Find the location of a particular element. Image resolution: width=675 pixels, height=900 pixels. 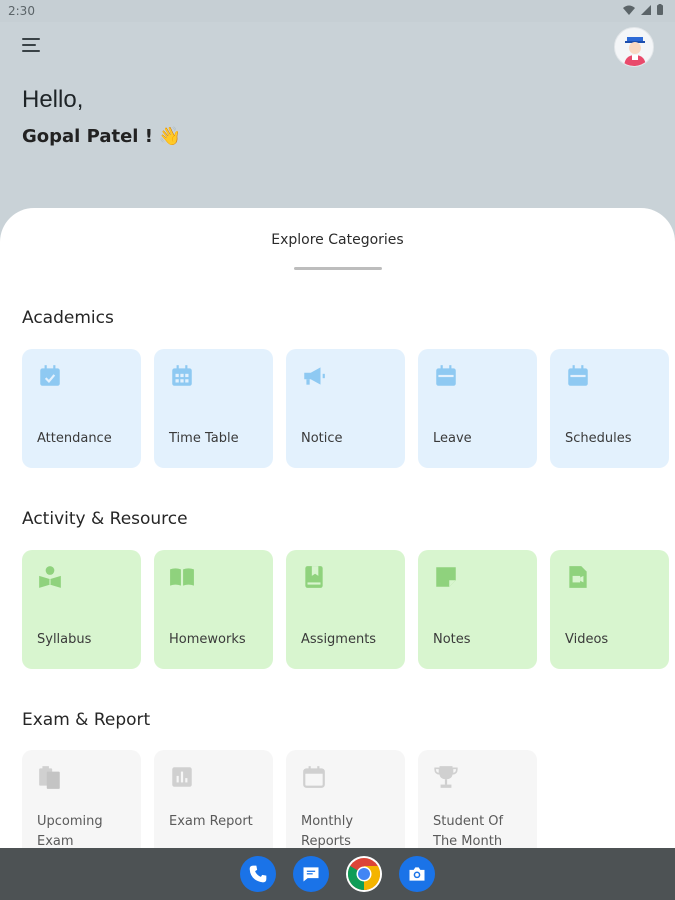

user-name: Gopal Patel ! 👋 is located at coordinates (101, 136).